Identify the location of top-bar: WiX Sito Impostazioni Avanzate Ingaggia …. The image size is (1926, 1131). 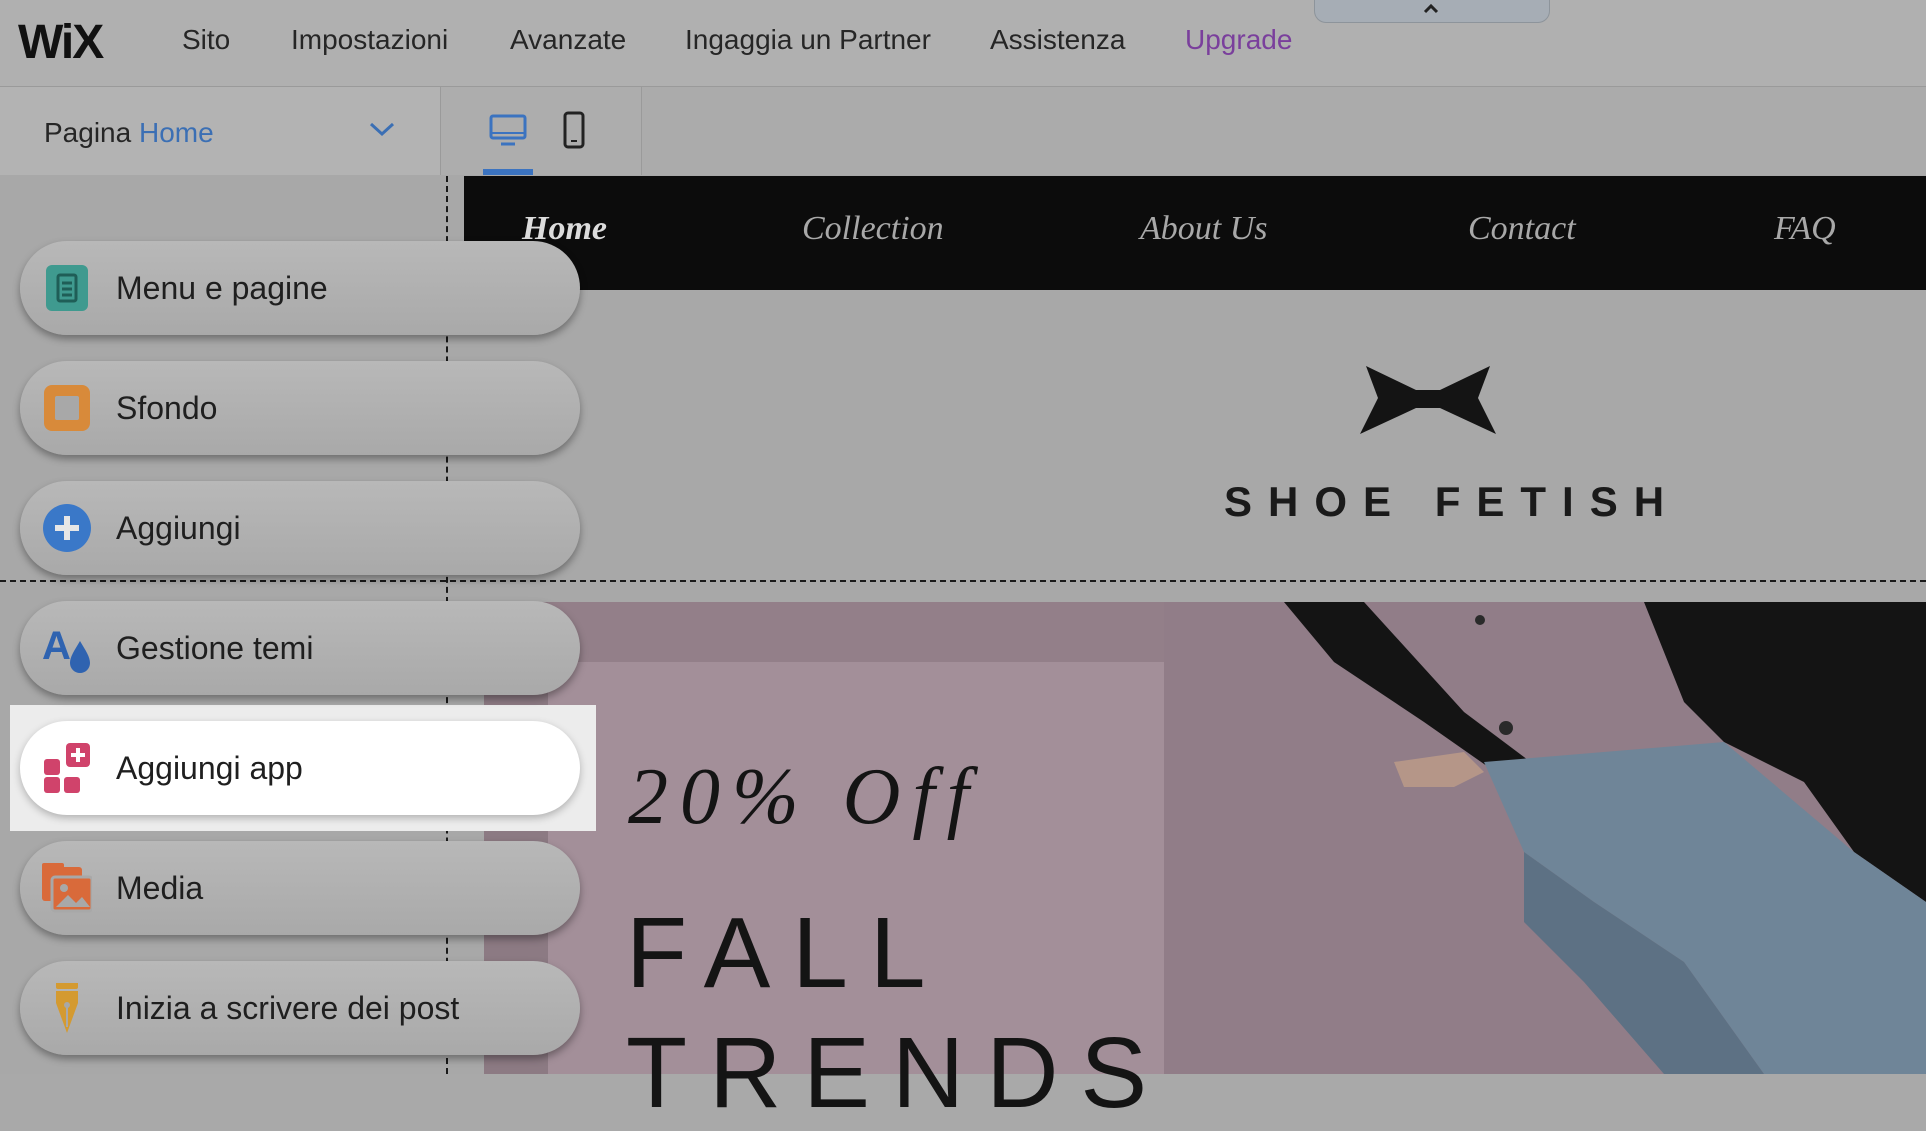
(963, 43).